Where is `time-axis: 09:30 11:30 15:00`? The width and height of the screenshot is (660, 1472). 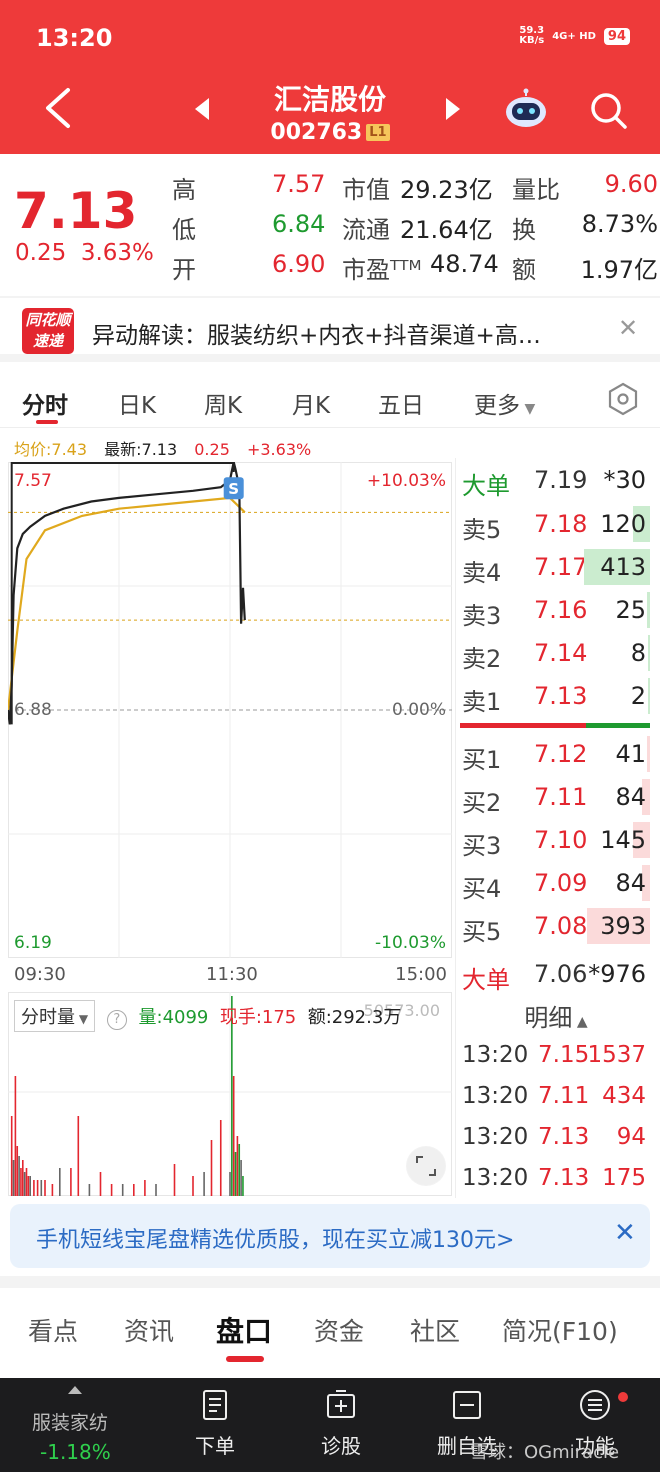 time-axis: 09:30 11:30 15:00 is located at coordinates (227, 974).